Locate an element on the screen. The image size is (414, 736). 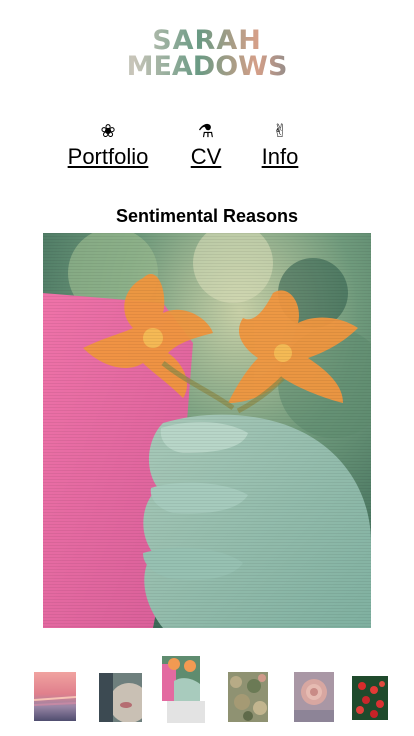
thumb-red-berries-image is located at coordinates (370, 698).